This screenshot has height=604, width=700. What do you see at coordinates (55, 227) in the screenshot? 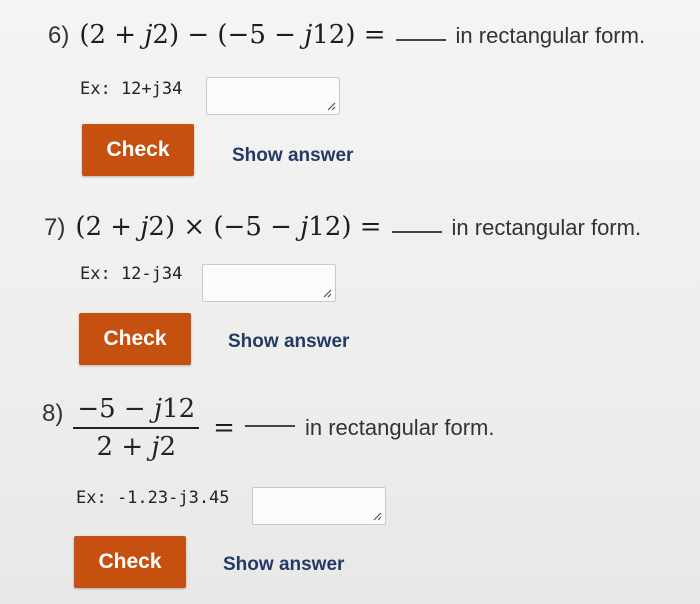
I see `question-number: 7)` at bounding box center [55, 227].